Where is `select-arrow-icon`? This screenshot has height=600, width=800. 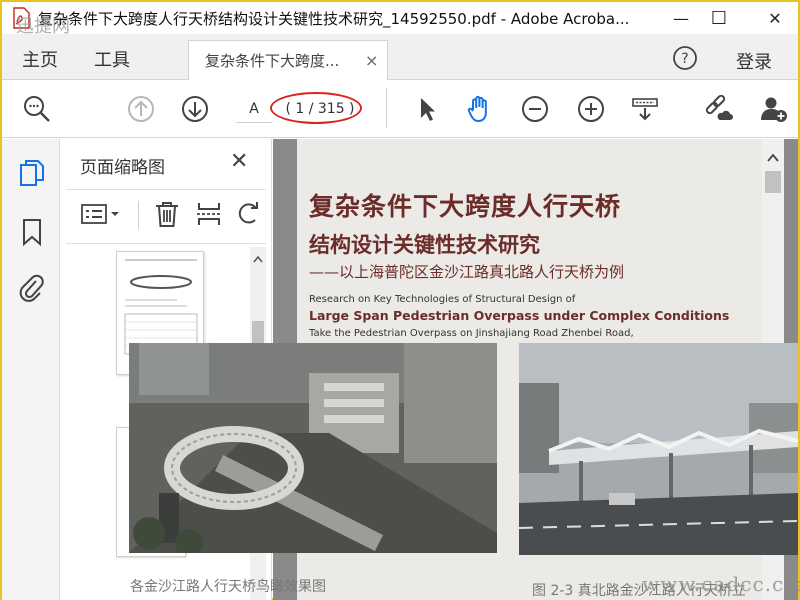 select-arrow-icon is located at coordinates (427, 109).